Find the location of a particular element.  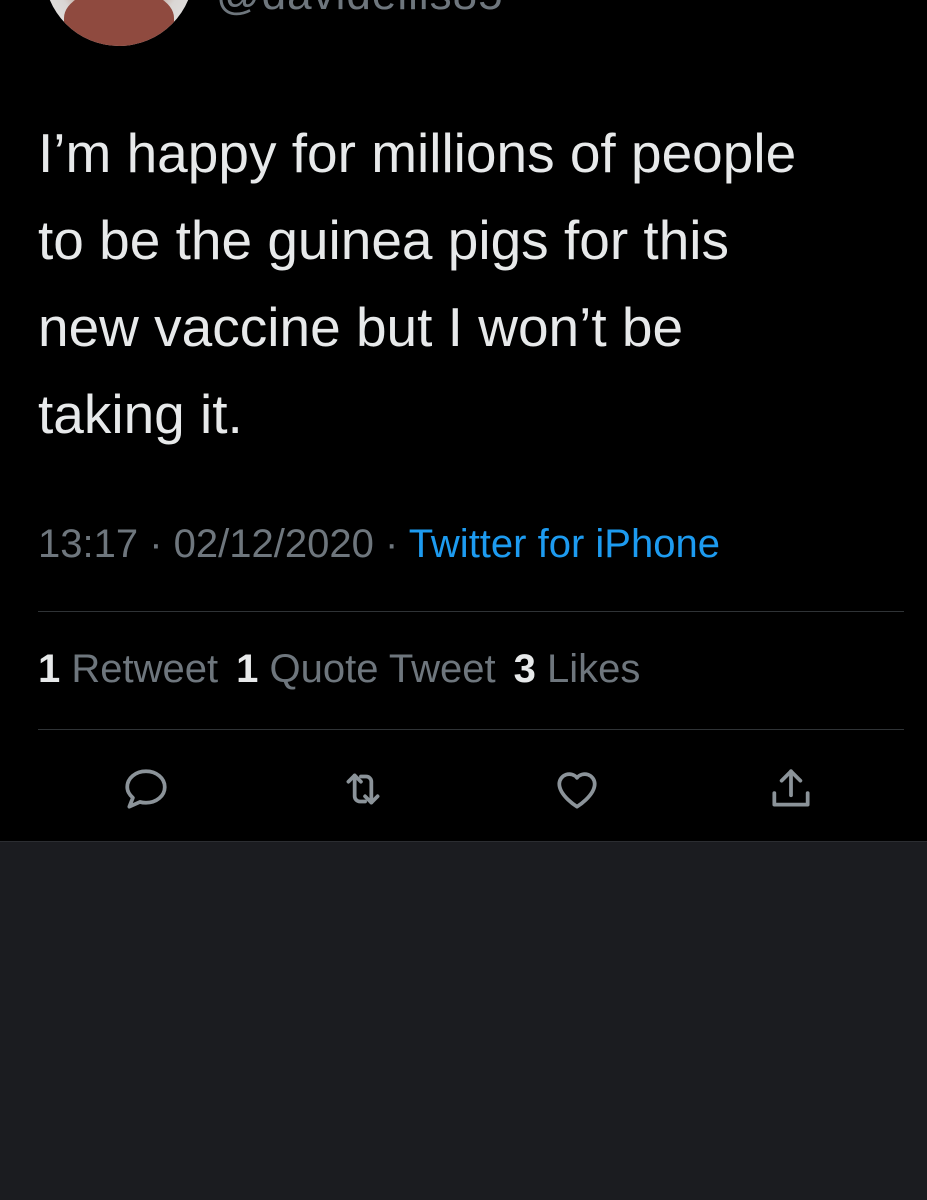

avatar-shirt is located at coordinates (119, 23).